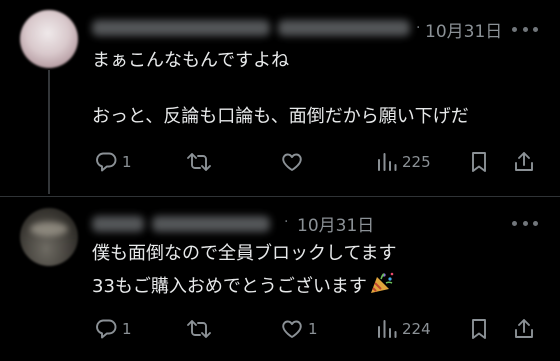  What do you see at coordinates (313, 329) in the screenshot?
I see `like-count: 1` at bounding box center [313, 329].